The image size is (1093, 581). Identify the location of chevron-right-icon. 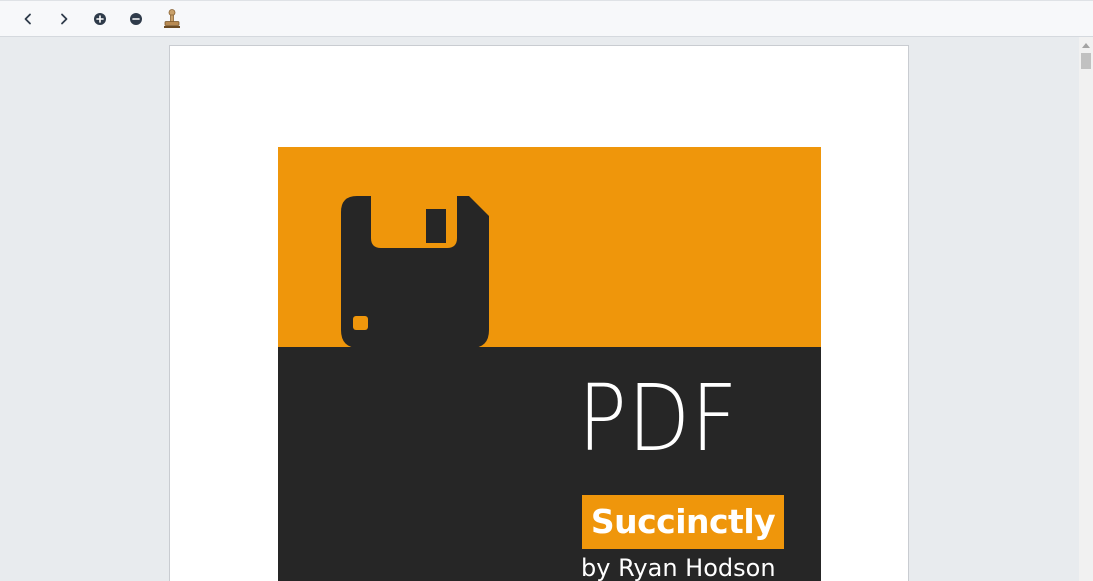
(64, 19).